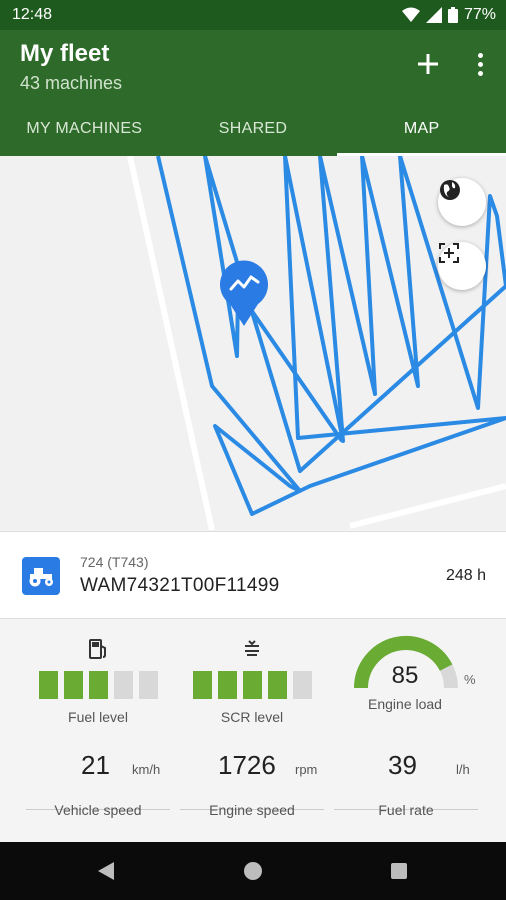 This screenshot has height=900, width=506. I want to click on vehicle-speed-stat: 21 km/h, so click(98, 780).